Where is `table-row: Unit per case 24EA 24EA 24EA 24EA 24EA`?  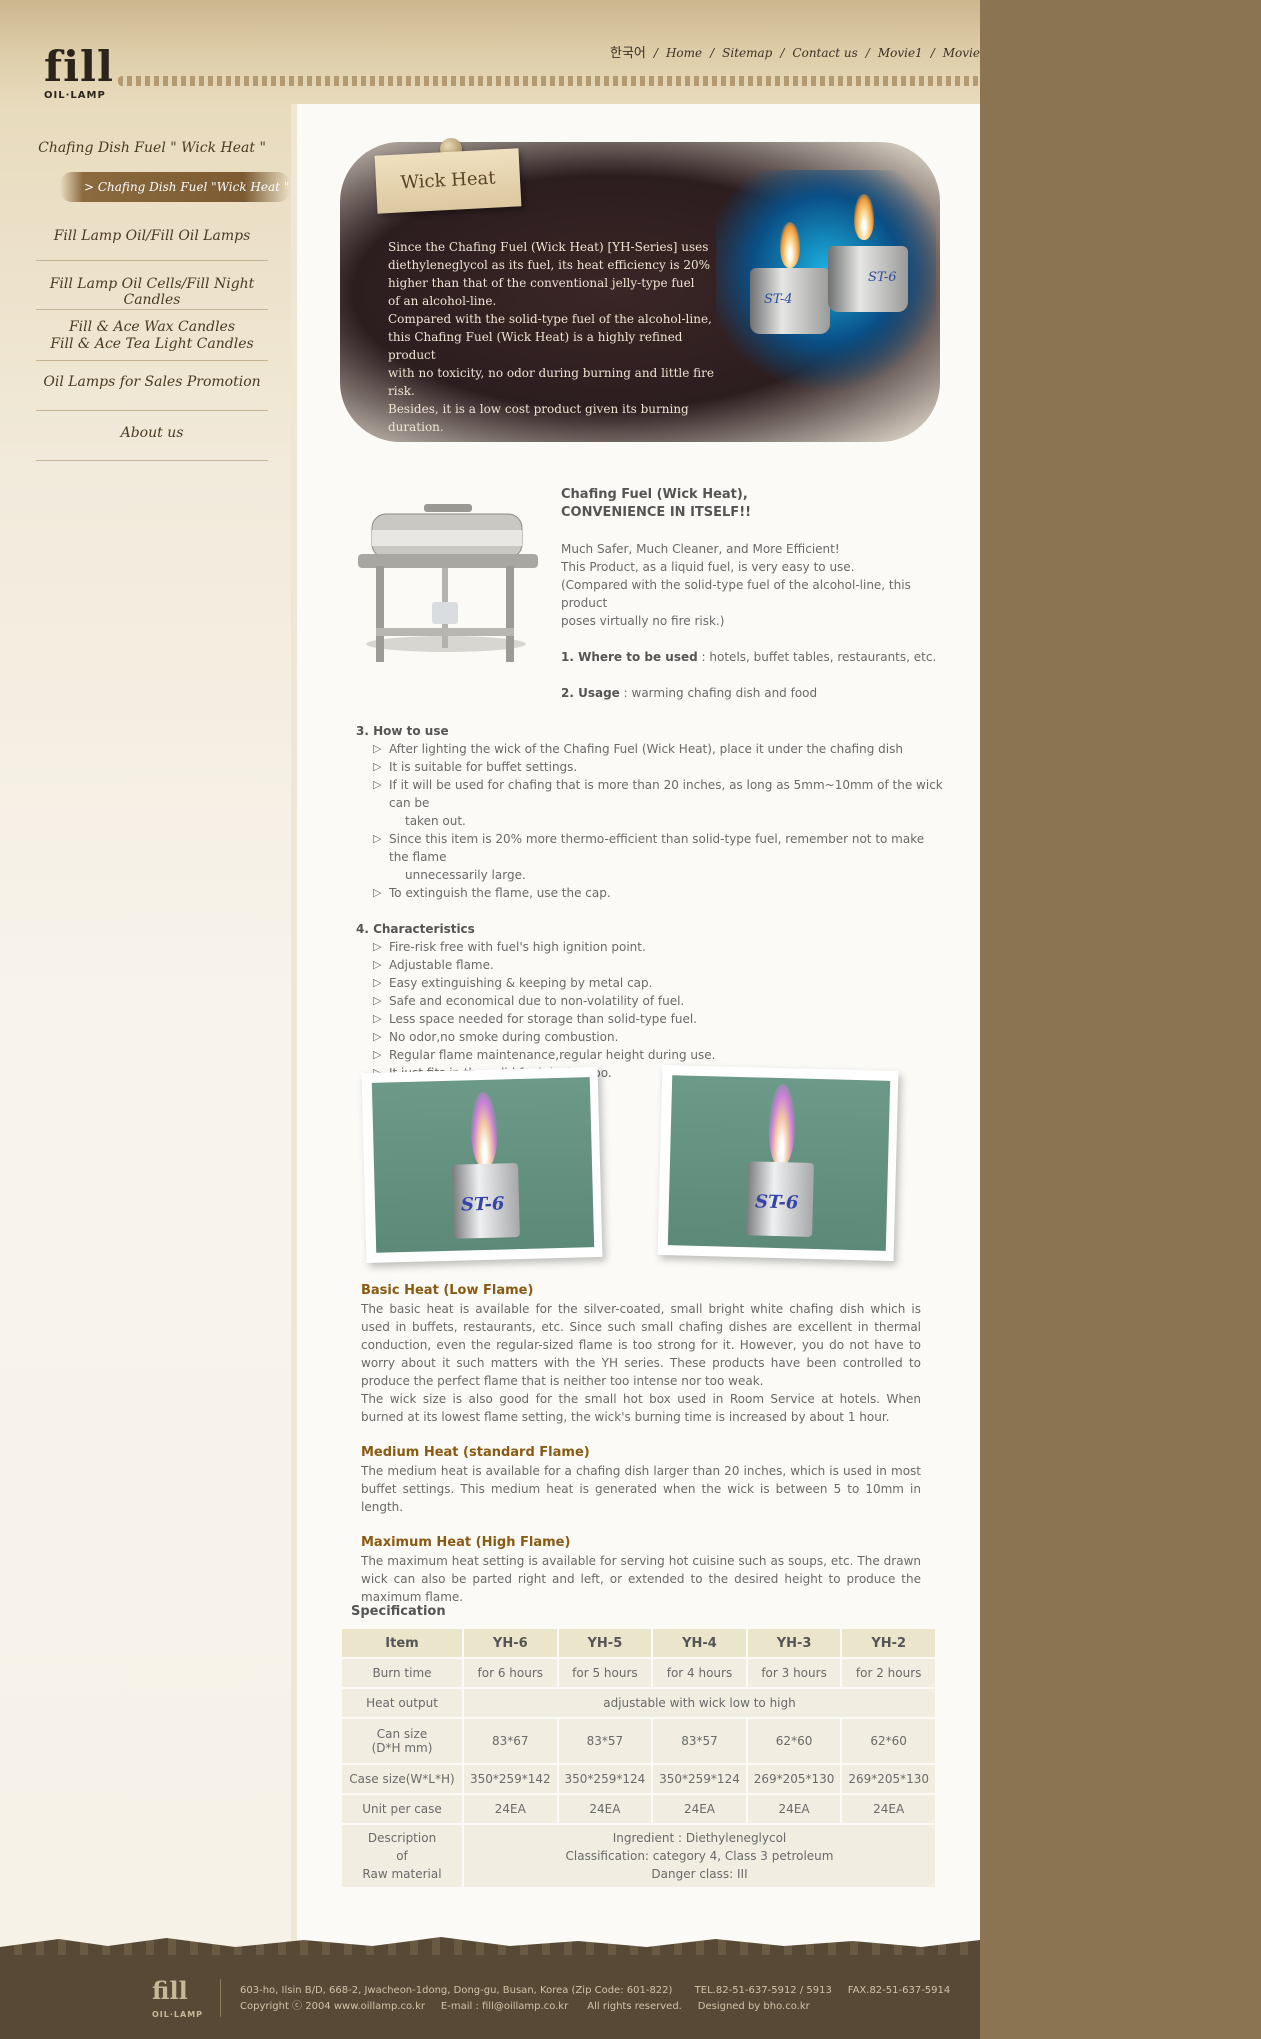 table-row: Unit per case 24EA 24EA 24EA 24EA 24EA is located at coordinates (638, 1809).